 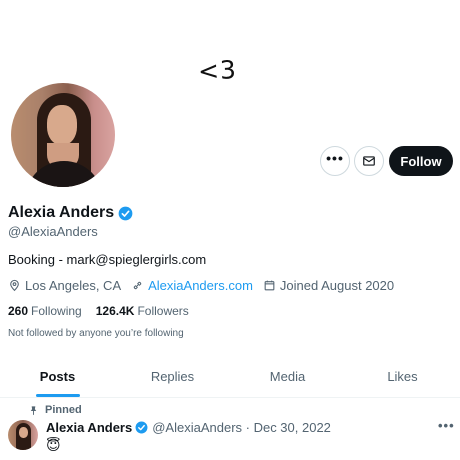 I want to click on avatar-image, so click(x=63, y=135).